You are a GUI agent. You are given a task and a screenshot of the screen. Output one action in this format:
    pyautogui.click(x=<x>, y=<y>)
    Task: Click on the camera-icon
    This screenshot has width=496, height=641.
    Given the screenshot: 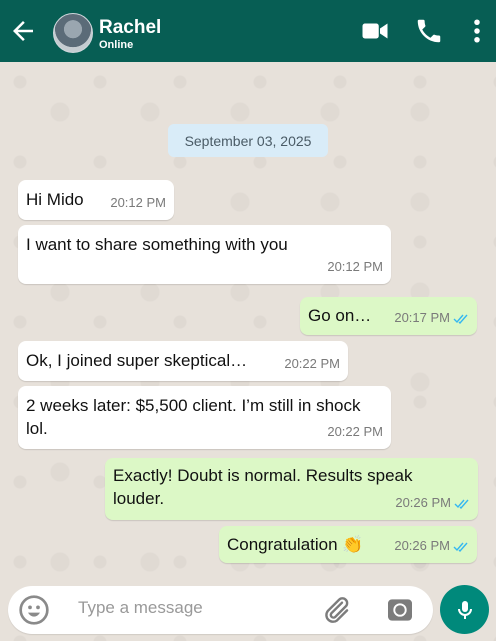 What is the action you would take?
    pyautogui.click(x=400, y=610)
    